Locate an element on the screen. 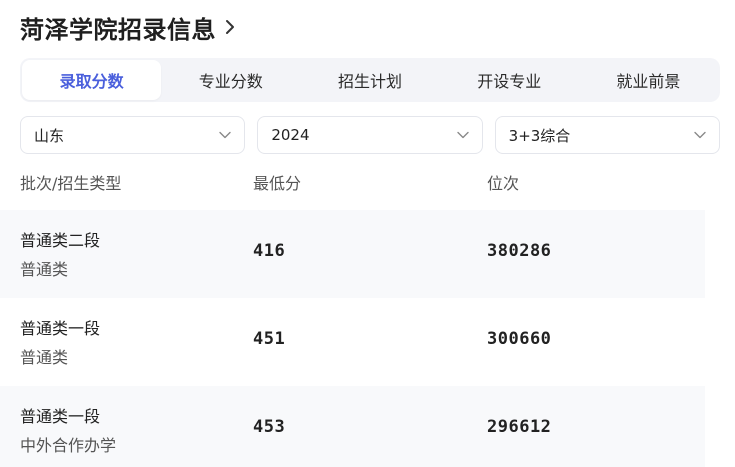  tab-bar: 录取分数 专业分数 招生计划 开设专业 就业前景 is located at coordinates (370, 80).